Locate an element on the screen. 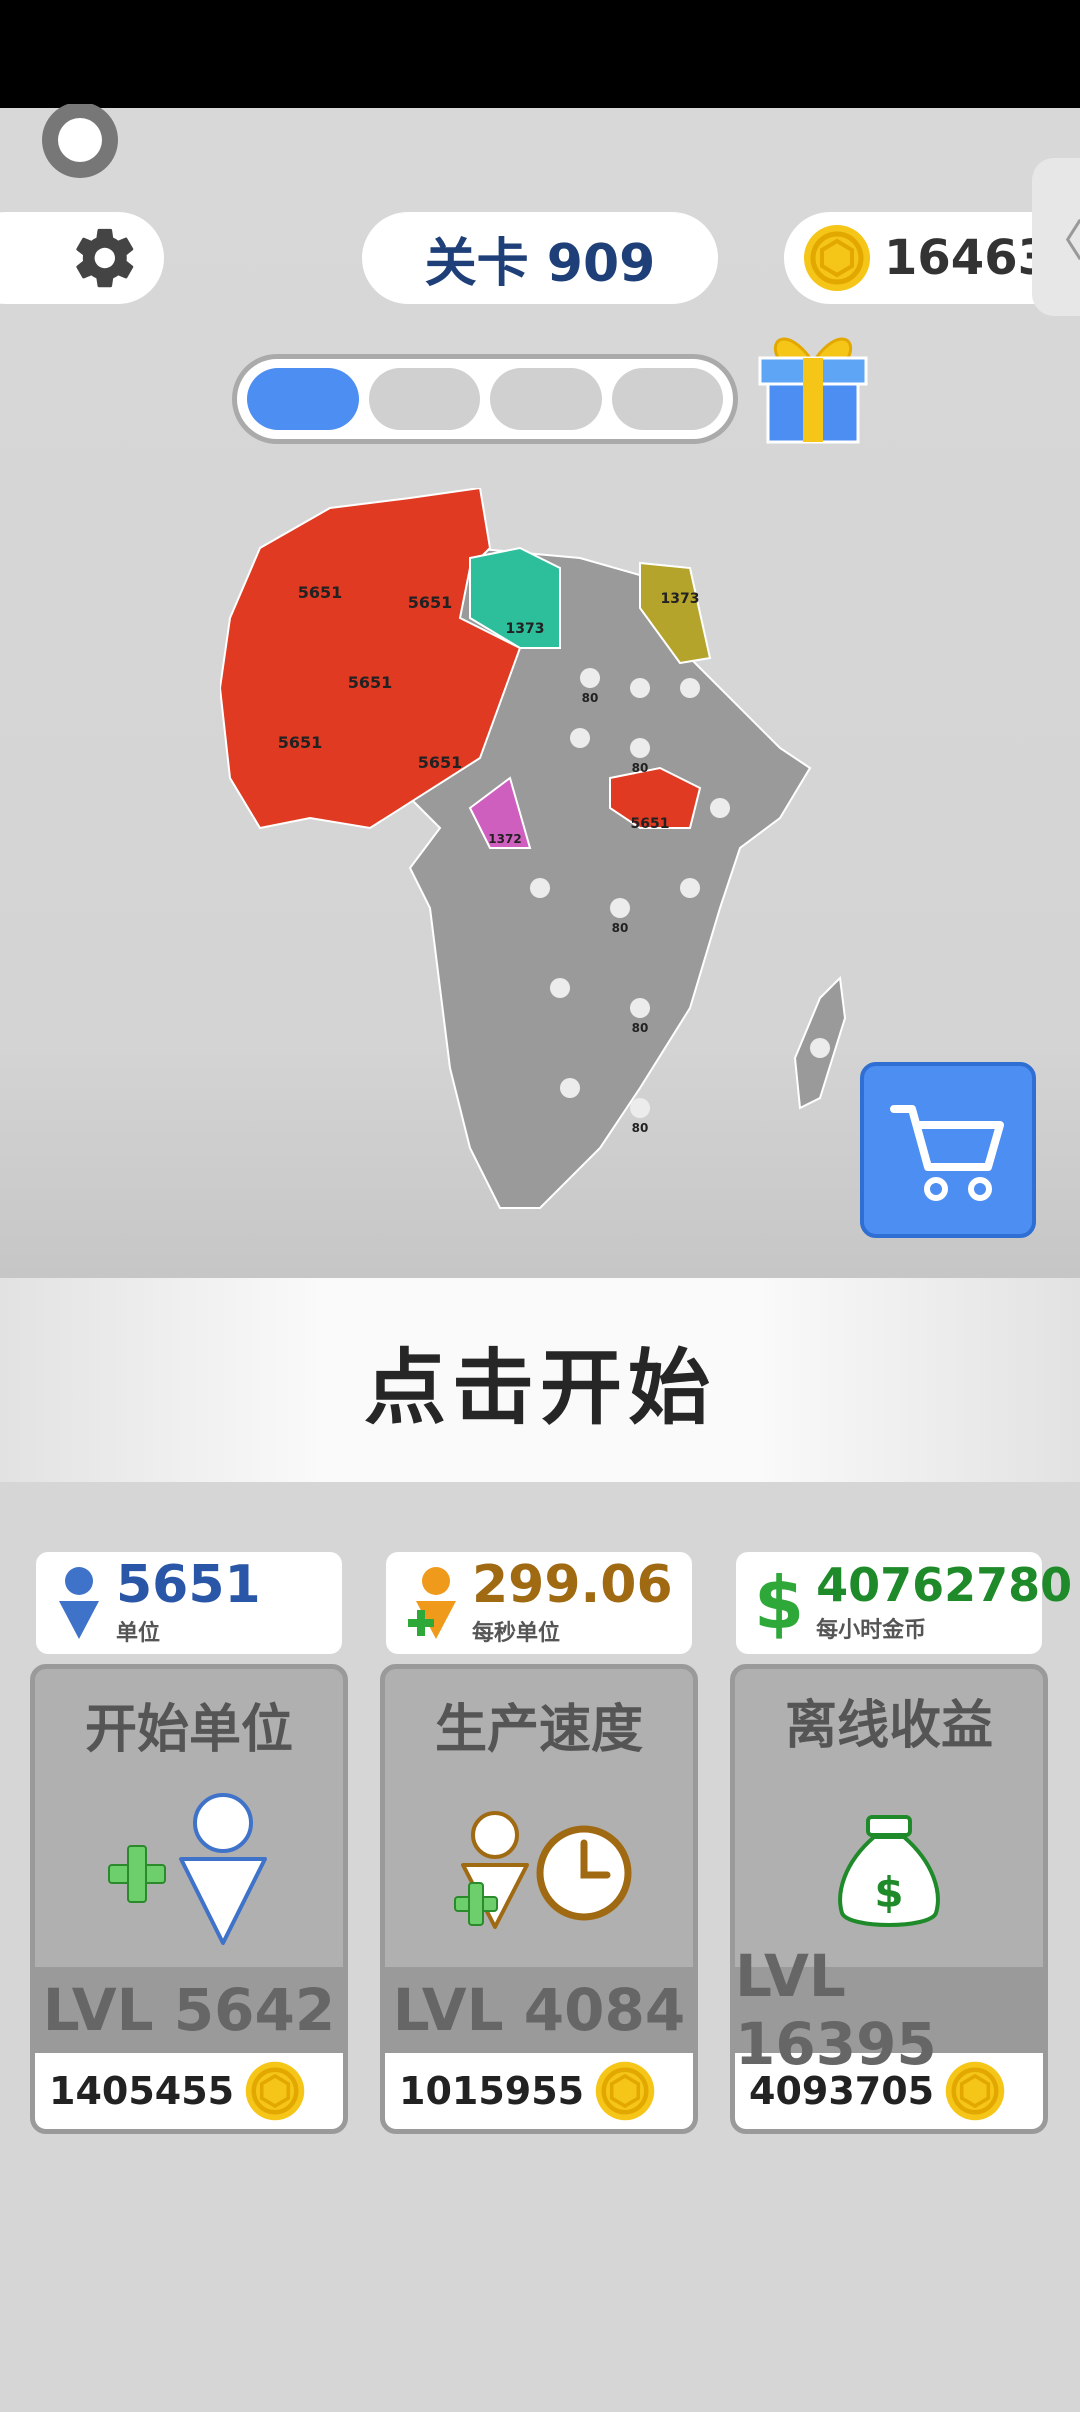  upgrade-card-offline-earnings: 离线收益 $ LVL 16395 4093705 is located at coordinates (889, 1899).